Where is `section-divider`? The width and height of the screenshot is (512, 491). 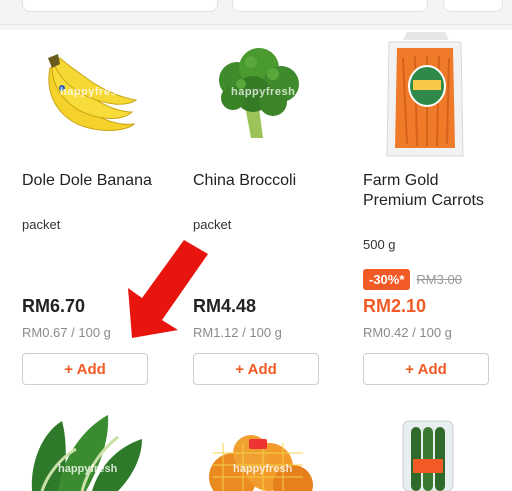
section-divider is located at coordinates (256, 24).